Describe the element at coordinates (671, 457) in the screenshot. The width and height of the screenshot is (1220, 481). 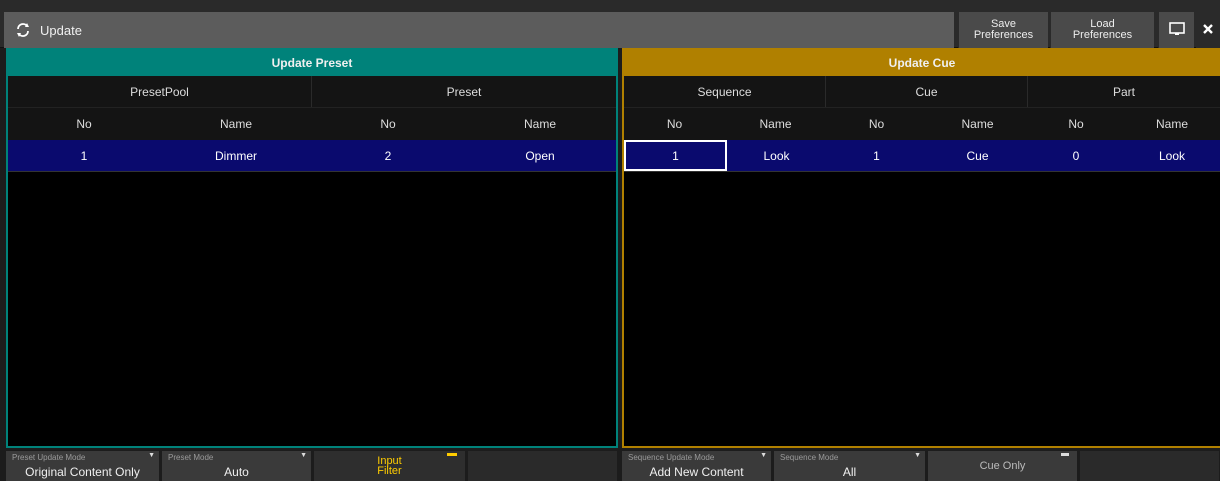
I see `sequence-update-mode-label: Sequence Update Mode` at that location.